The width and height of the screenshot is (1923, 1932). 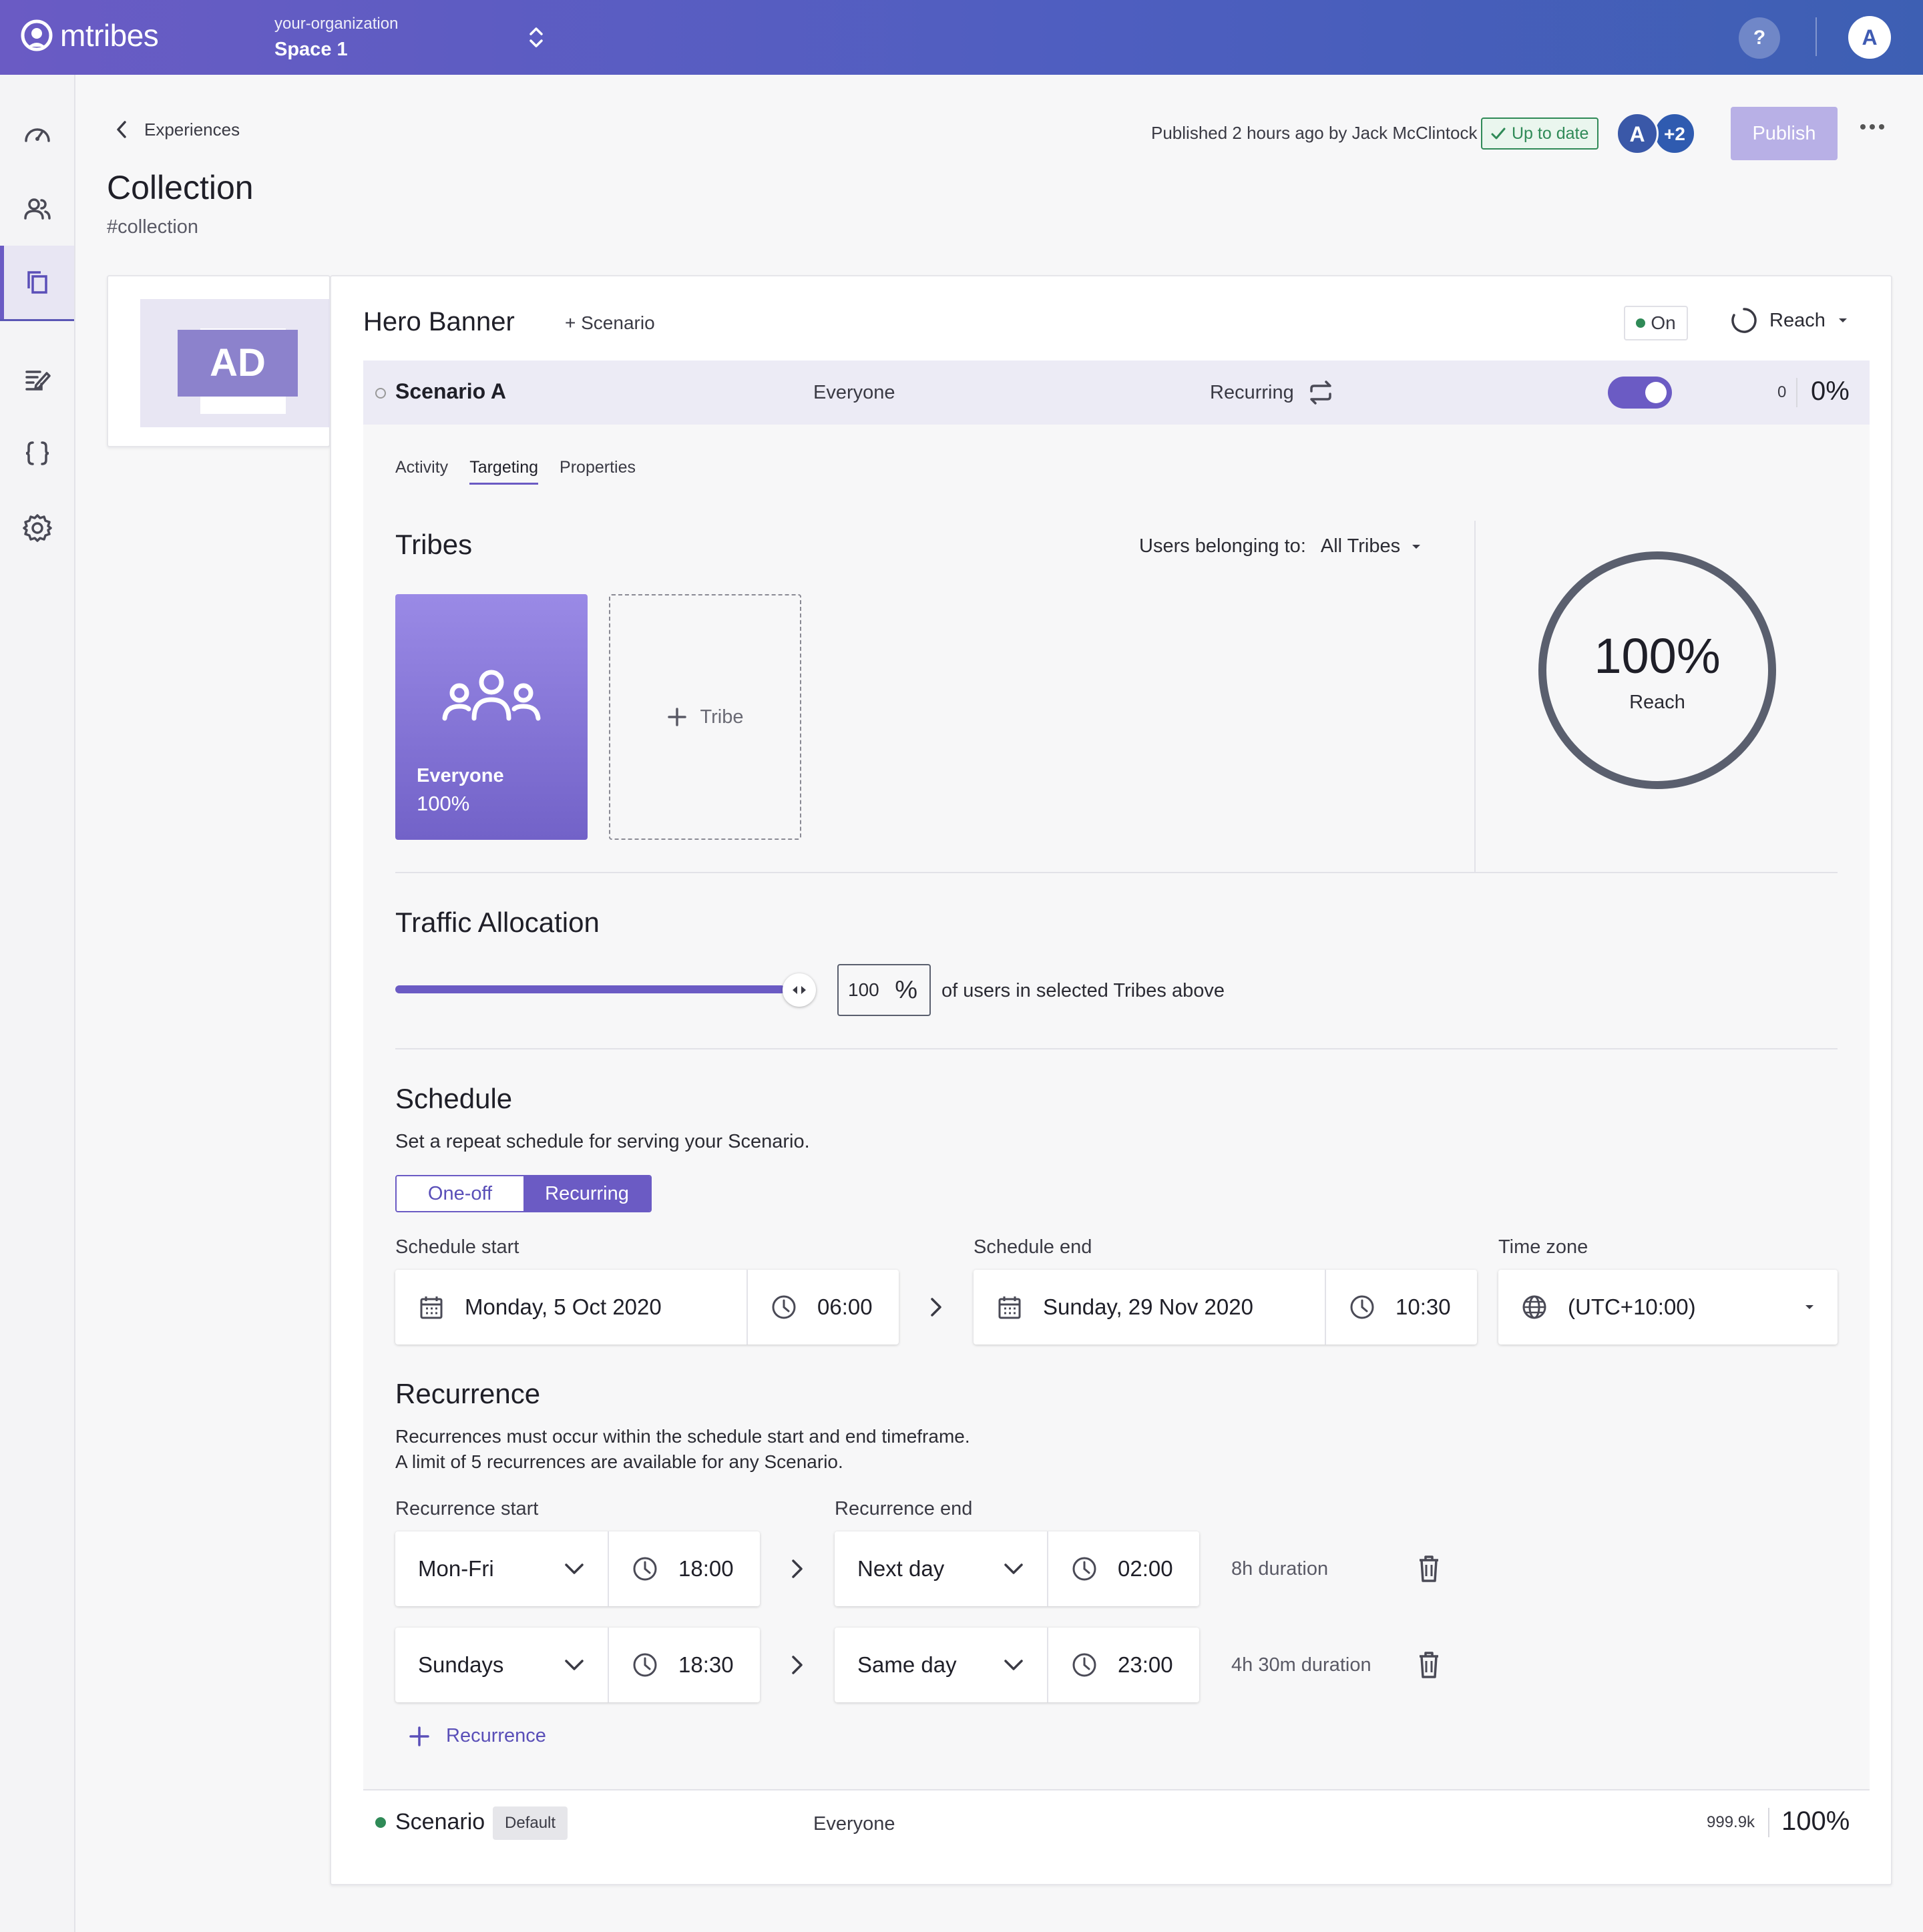 I want to click on recurrence-end-day-select: Next day, so click(x=941, y=1568).